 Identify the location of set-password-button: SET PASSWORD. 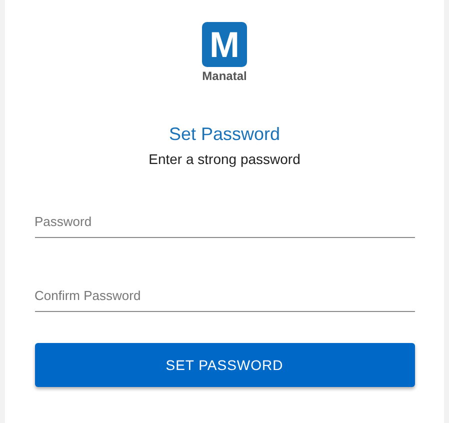
(224, 365).